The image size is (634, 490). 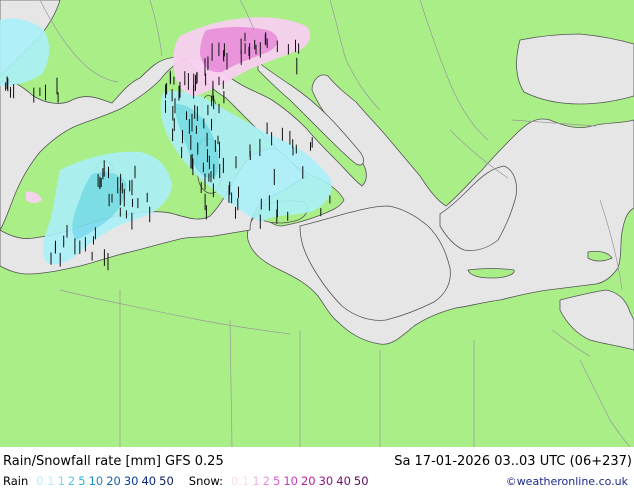 I want to click on legend-rain-value-3: 5, so click(x=82, y=481).